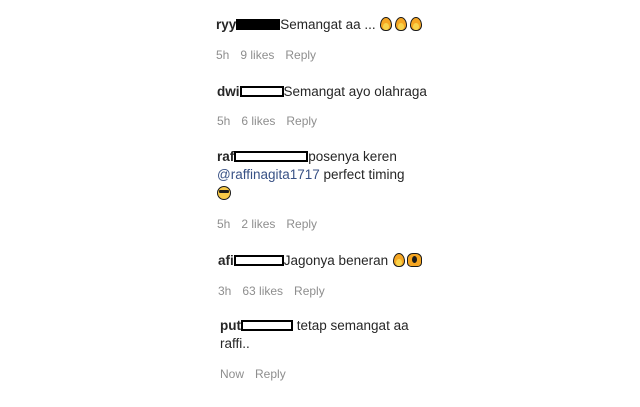  What do you see at coordinates (268, 174) in the screenshot?
I see `mention-link: @raffinagita1717` at bounding box center [268, 174].